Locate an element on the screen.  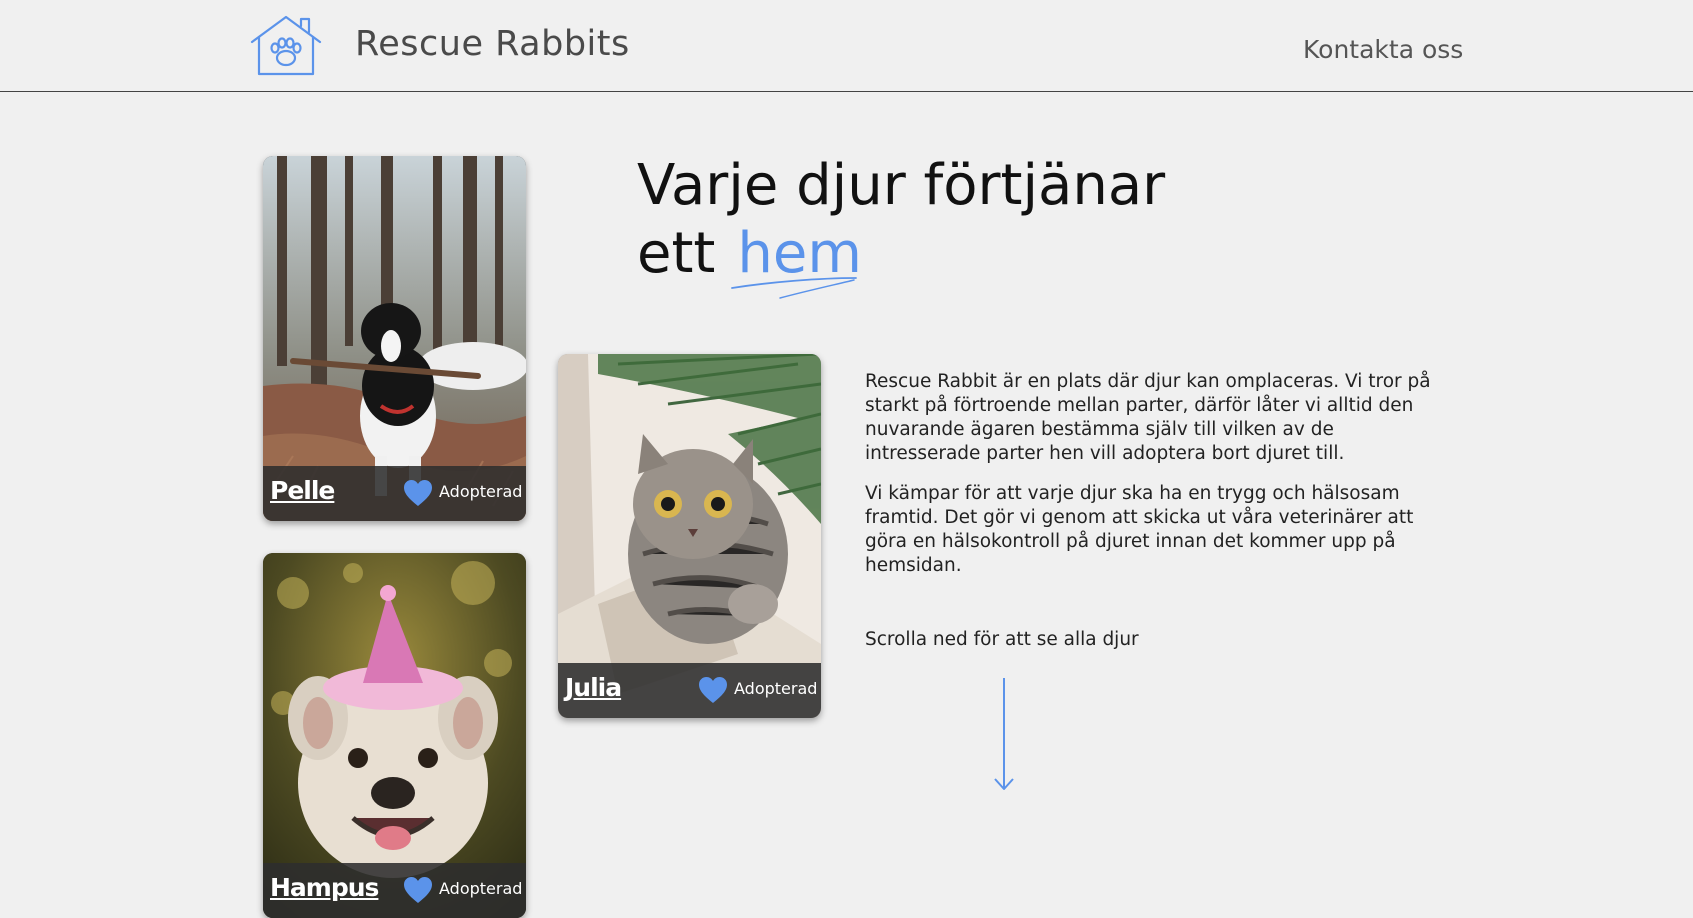
animal-card-pelle: Pelle Adopterad is located at coordinates (394, 338).